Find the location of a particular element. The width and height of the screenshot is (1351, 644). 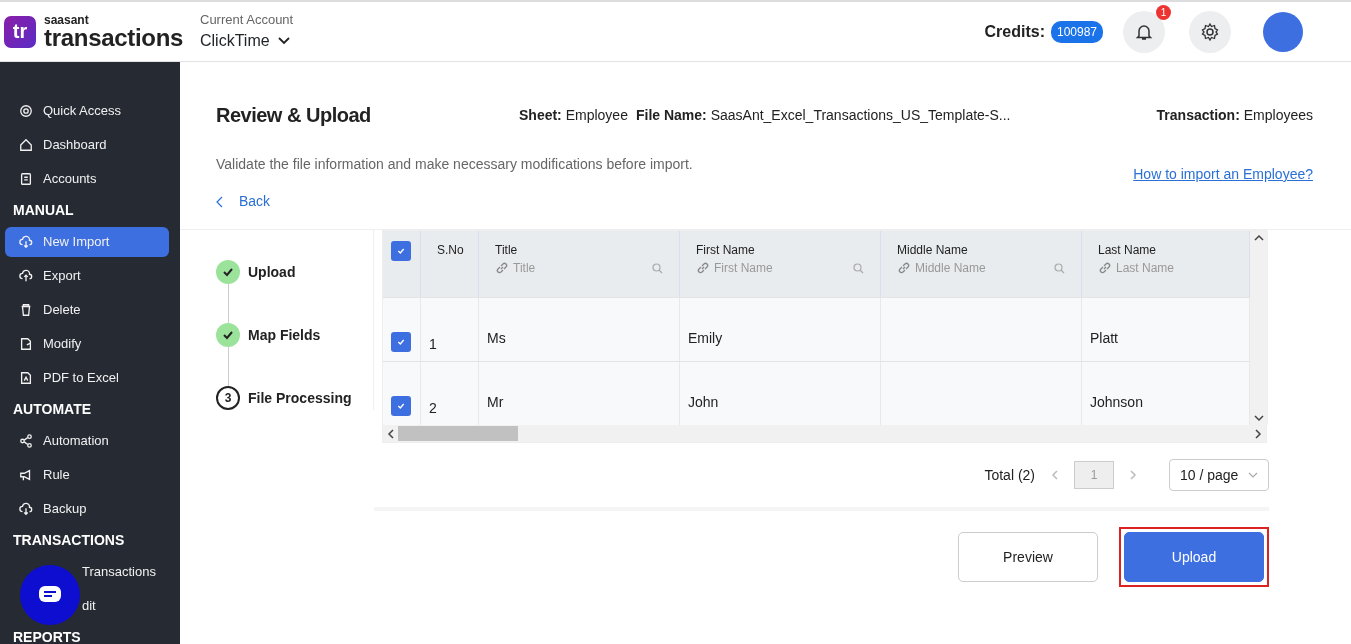

settings-icon is located at coordinates (1210, 31).